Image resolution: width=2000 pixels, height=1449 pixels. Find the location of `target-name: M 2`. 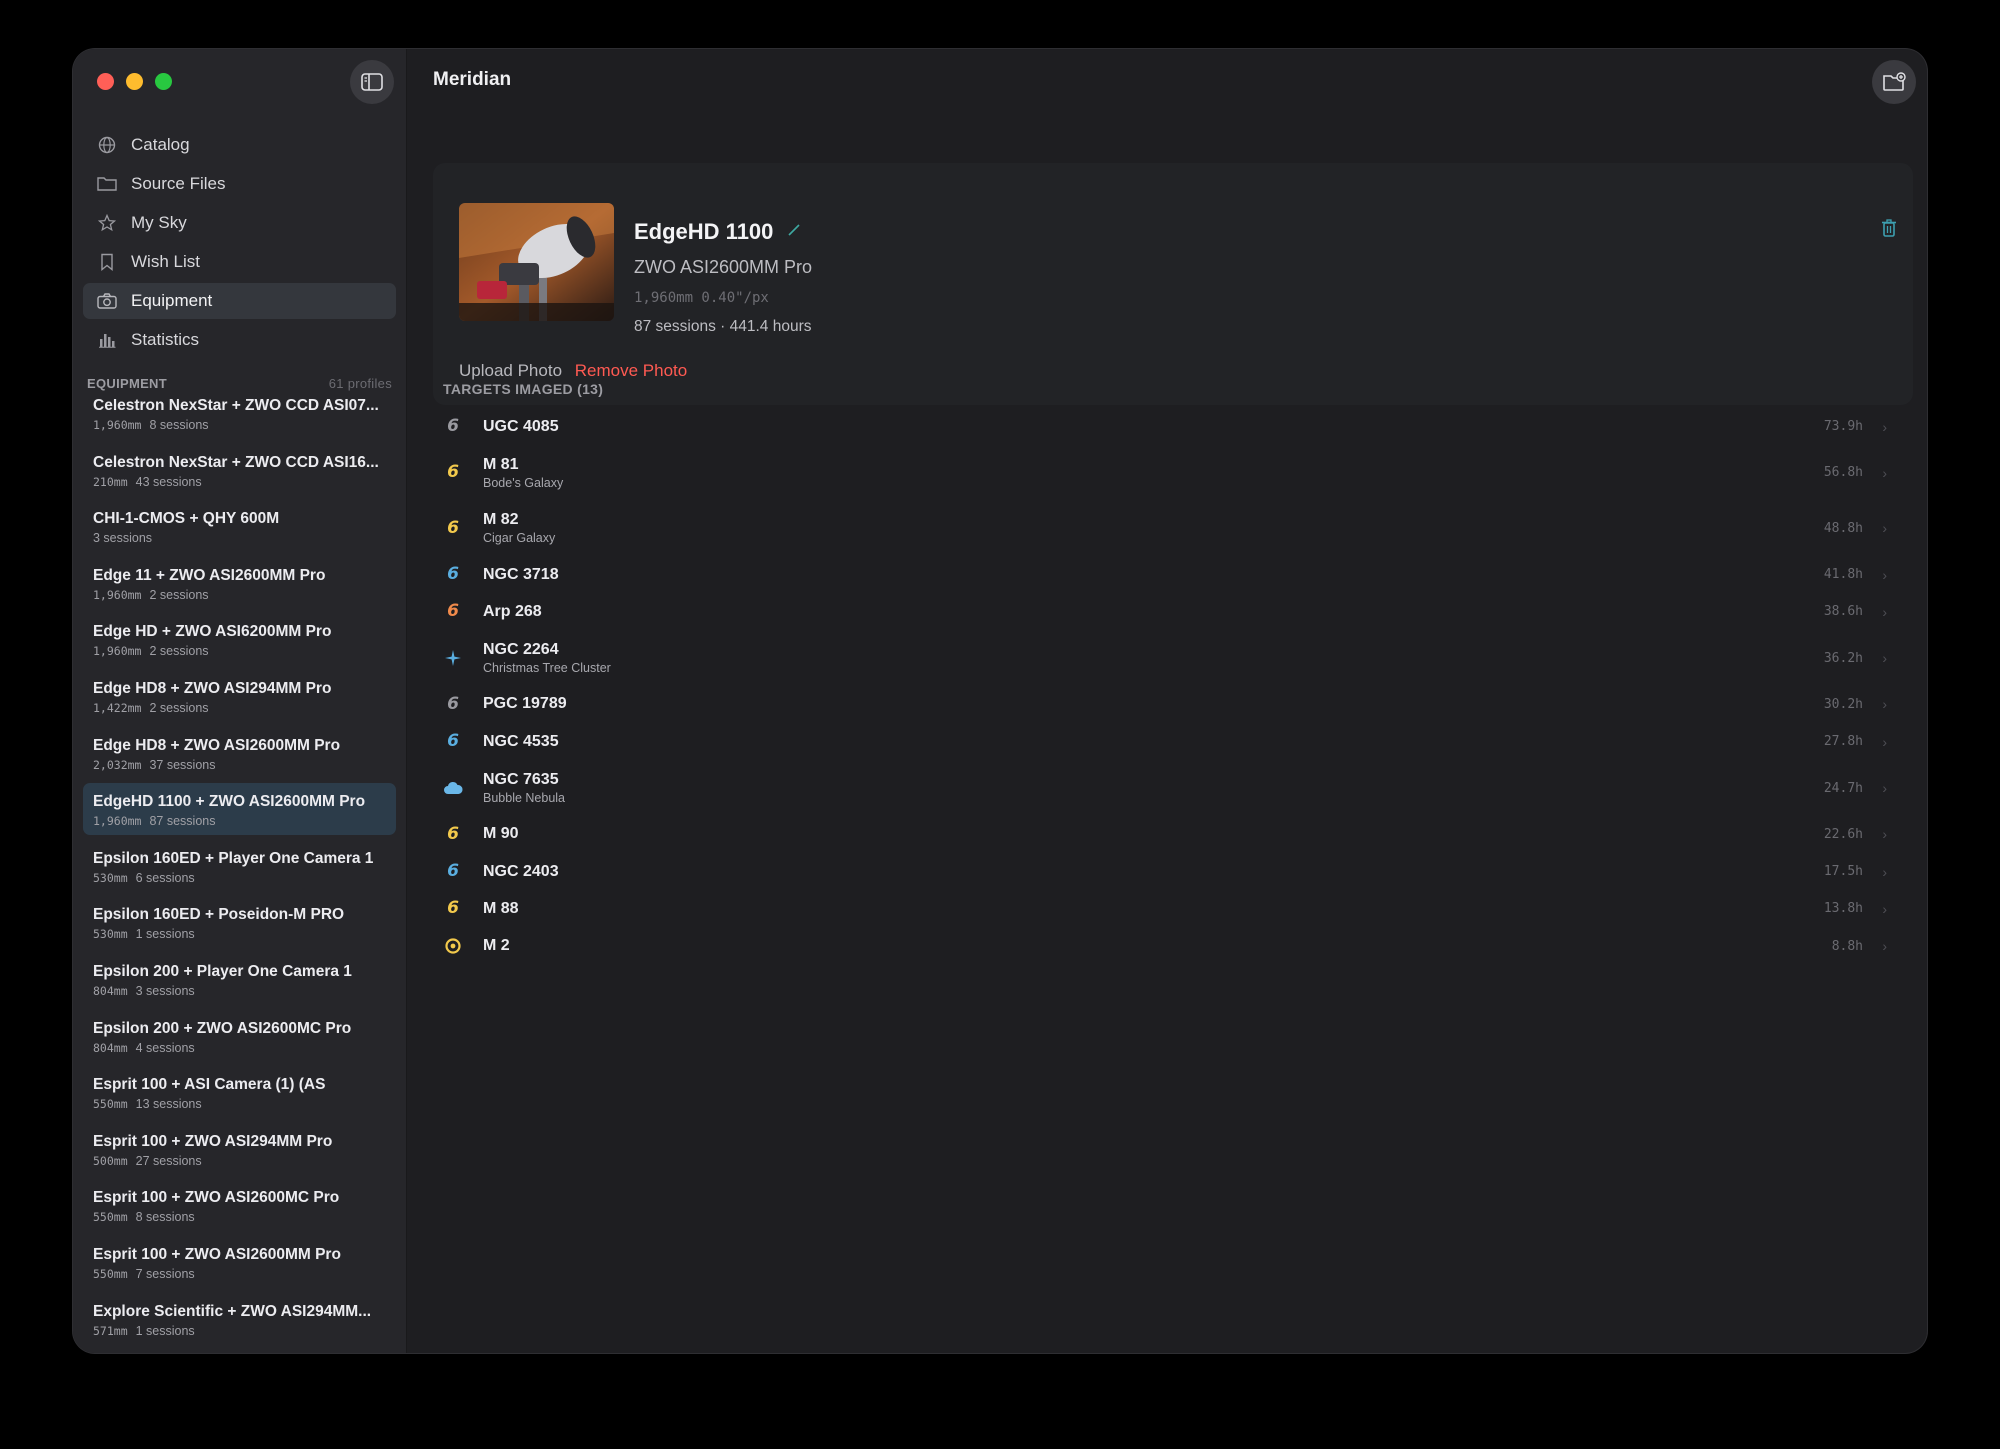

target-name: M 2 is located at coordinates (496, 946).